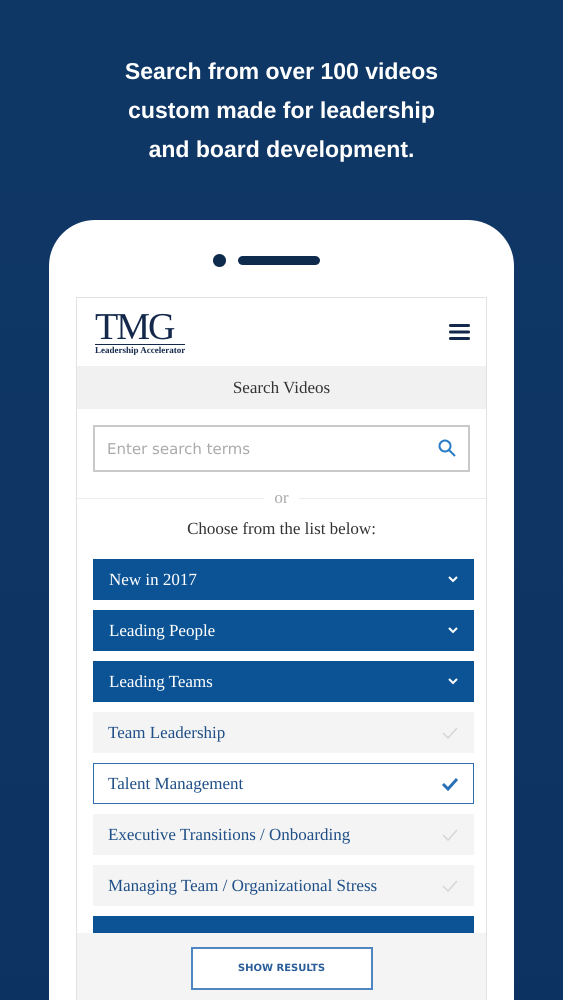  What do you see at coordinates (283, 783) in the screenshot?
I see `topic-item: Talent Management` at bounding box center [283, 783].